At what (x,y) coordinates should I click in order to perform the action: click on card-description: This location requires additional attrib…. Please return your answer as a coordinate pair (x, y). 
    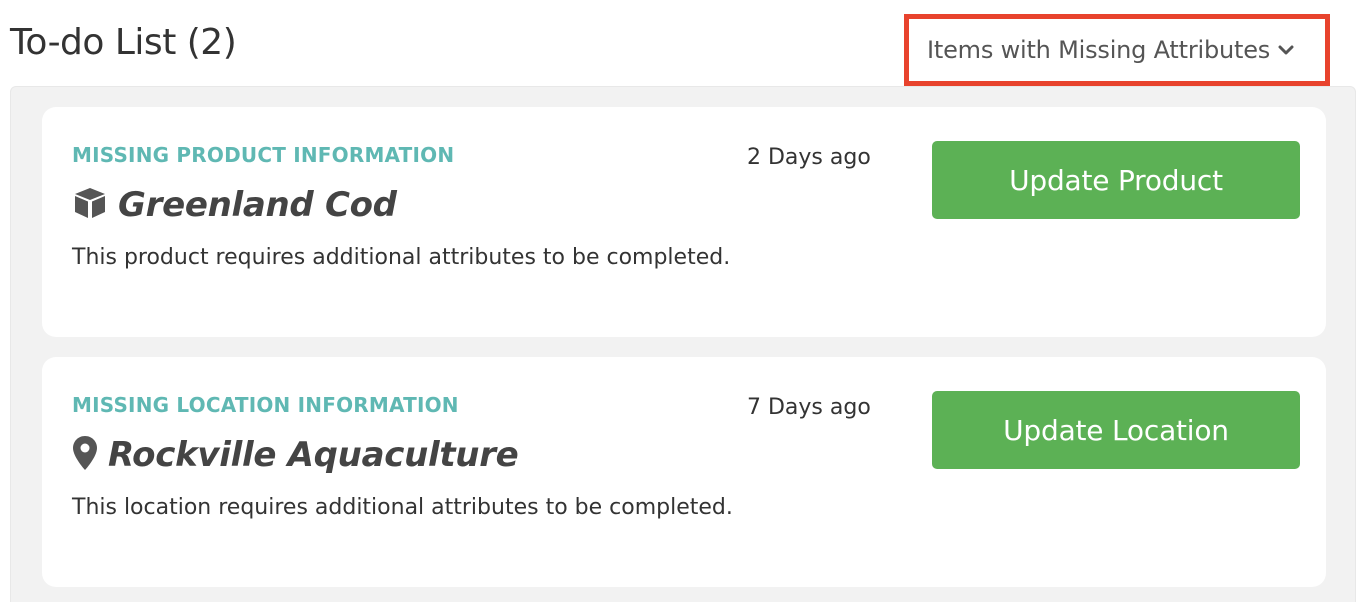
    Looking at the image, I should click on (402, 507).